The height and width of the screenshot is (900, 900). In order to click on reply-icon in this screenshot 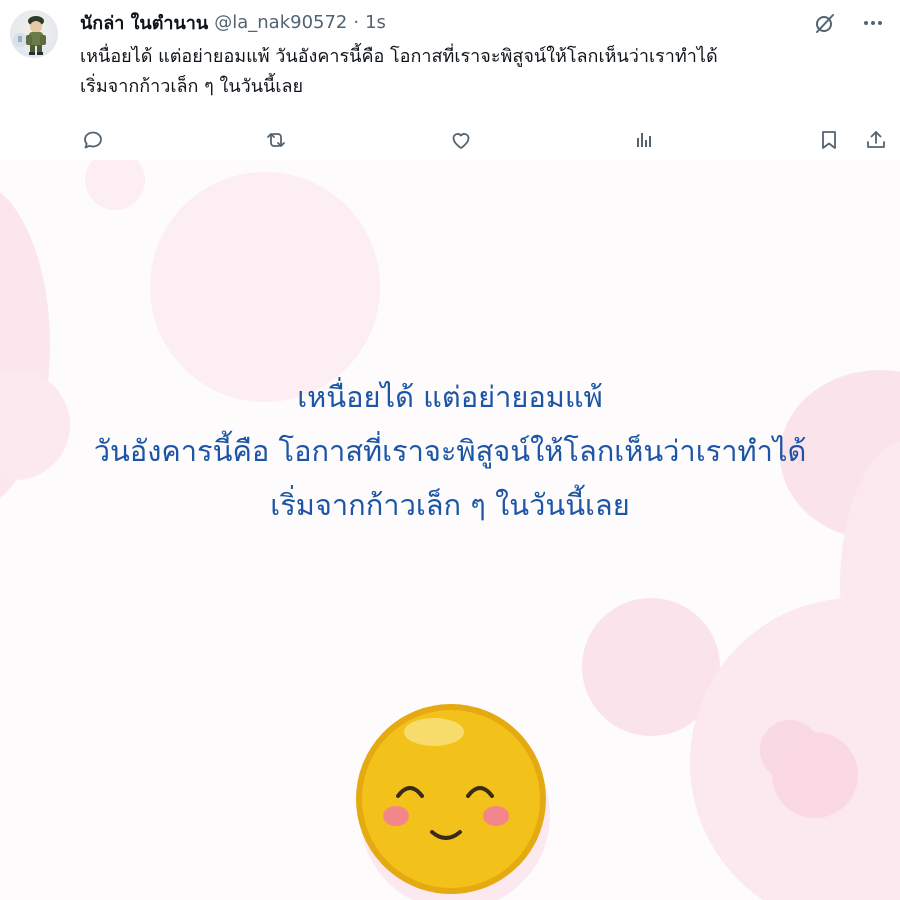, I will do `click(93, 140)`.